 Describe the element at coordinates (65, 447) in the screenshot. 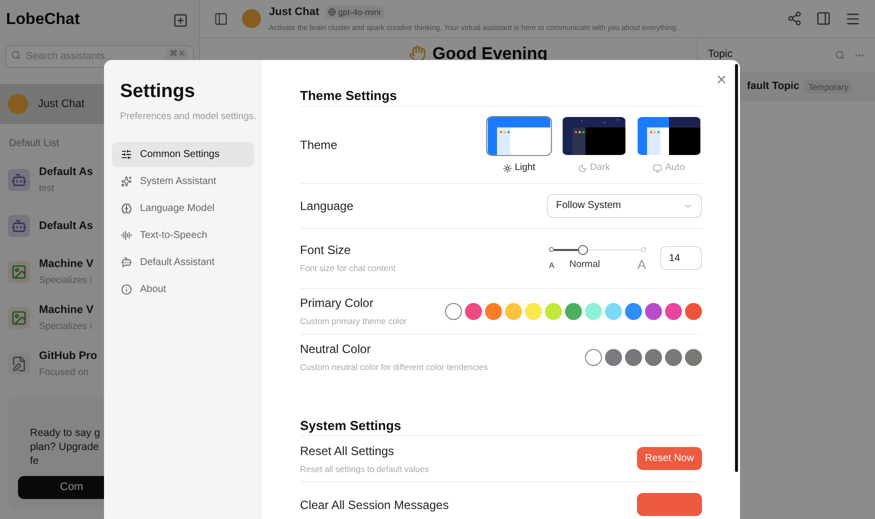

I see `upgrade-text: Ready to say g plan? Upgrade fe` at that location.